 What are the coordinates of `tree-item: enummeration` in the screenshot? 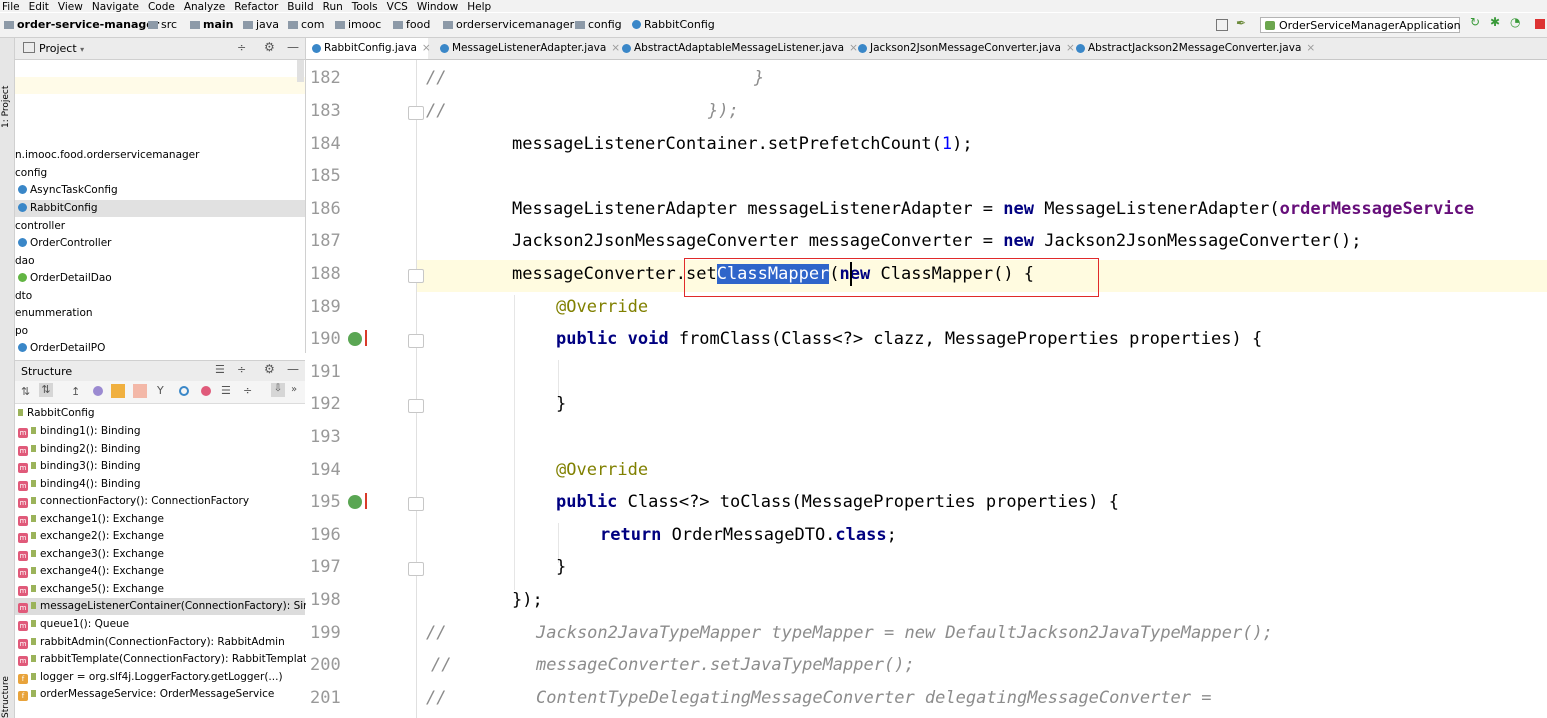 It's located at (54, 313).